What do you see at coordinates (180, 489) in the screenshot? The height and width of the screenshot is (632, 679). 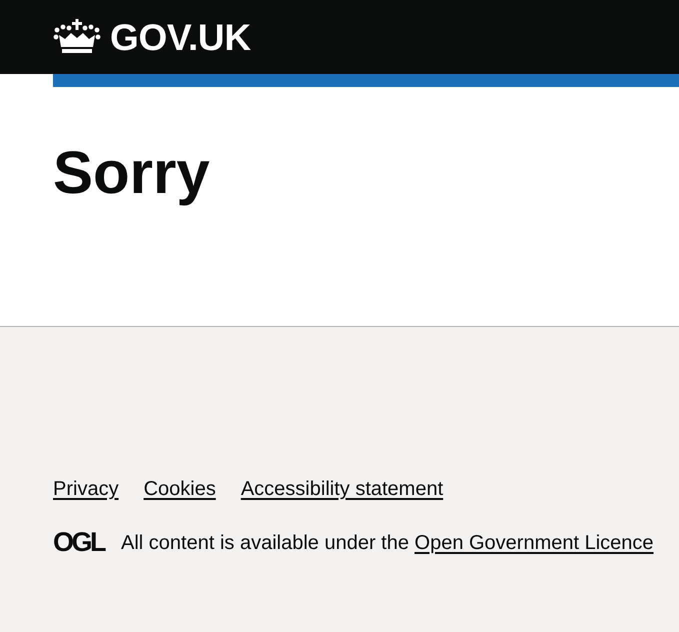 I see `footer-link: Cookies` at bounding box center [180, 489].